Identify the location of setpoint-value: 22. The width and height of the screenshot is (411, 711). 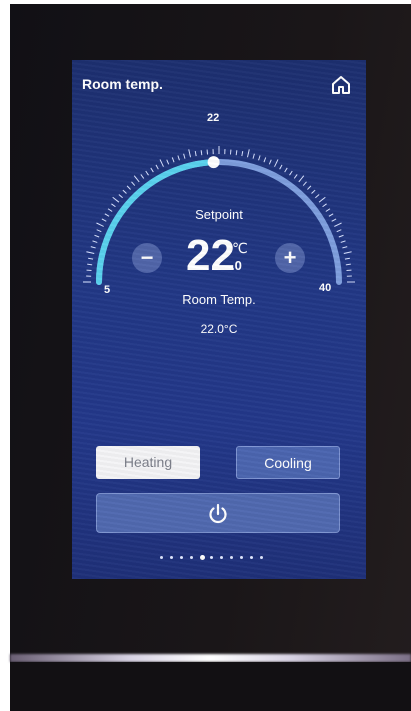
(210, 255).